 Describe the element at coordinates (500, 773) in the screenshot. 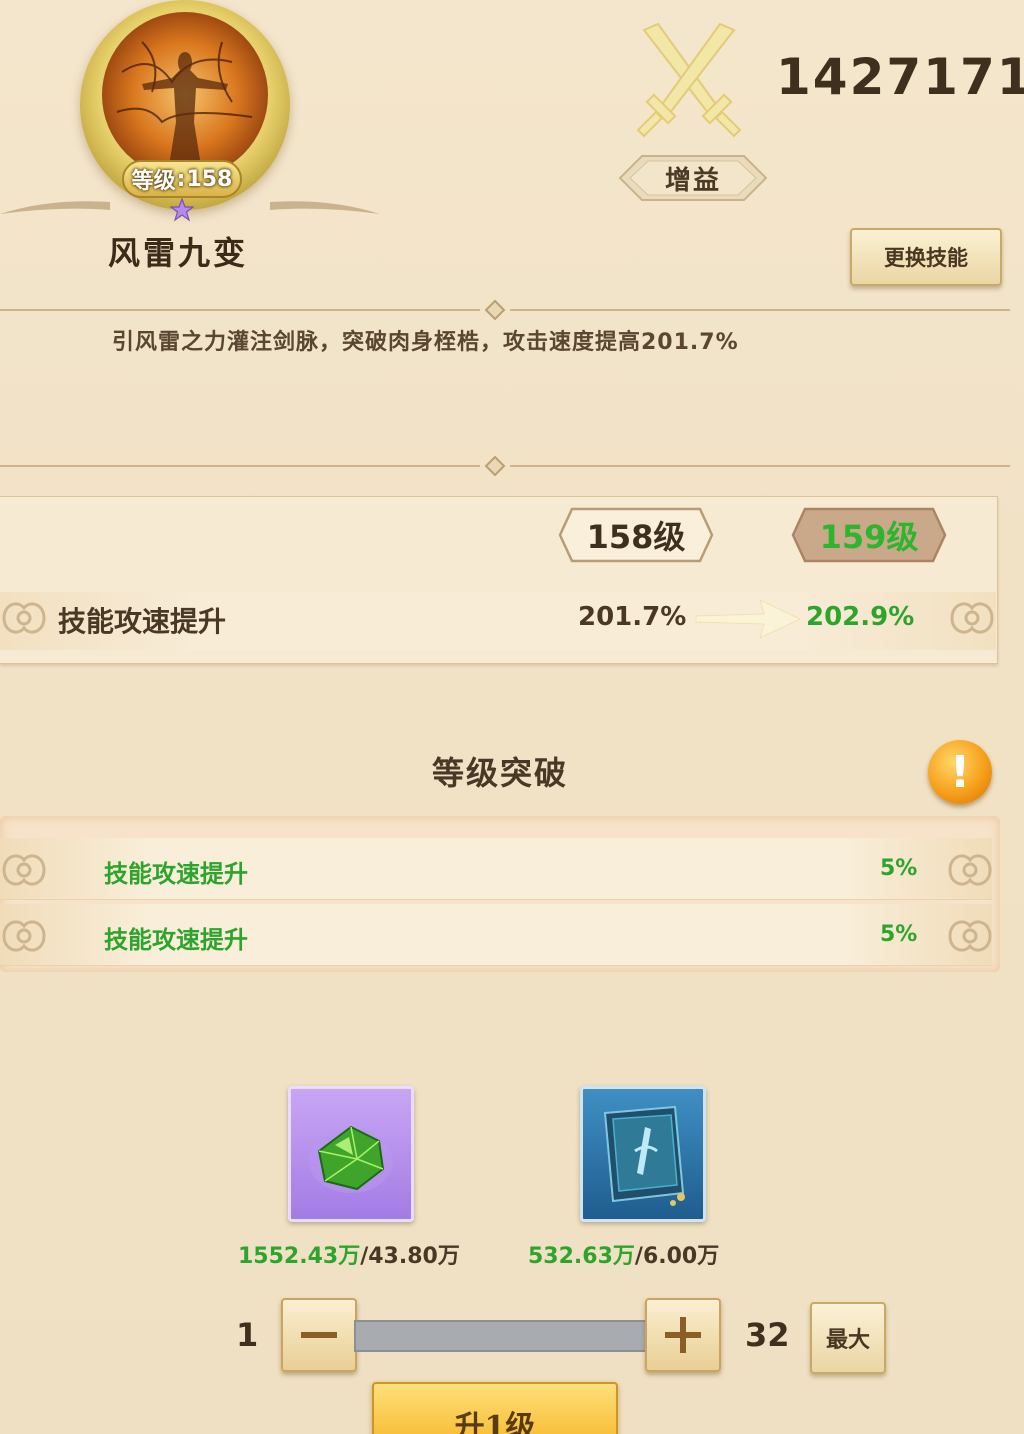

I see `breakthrough-title: 等级突破` at that location.